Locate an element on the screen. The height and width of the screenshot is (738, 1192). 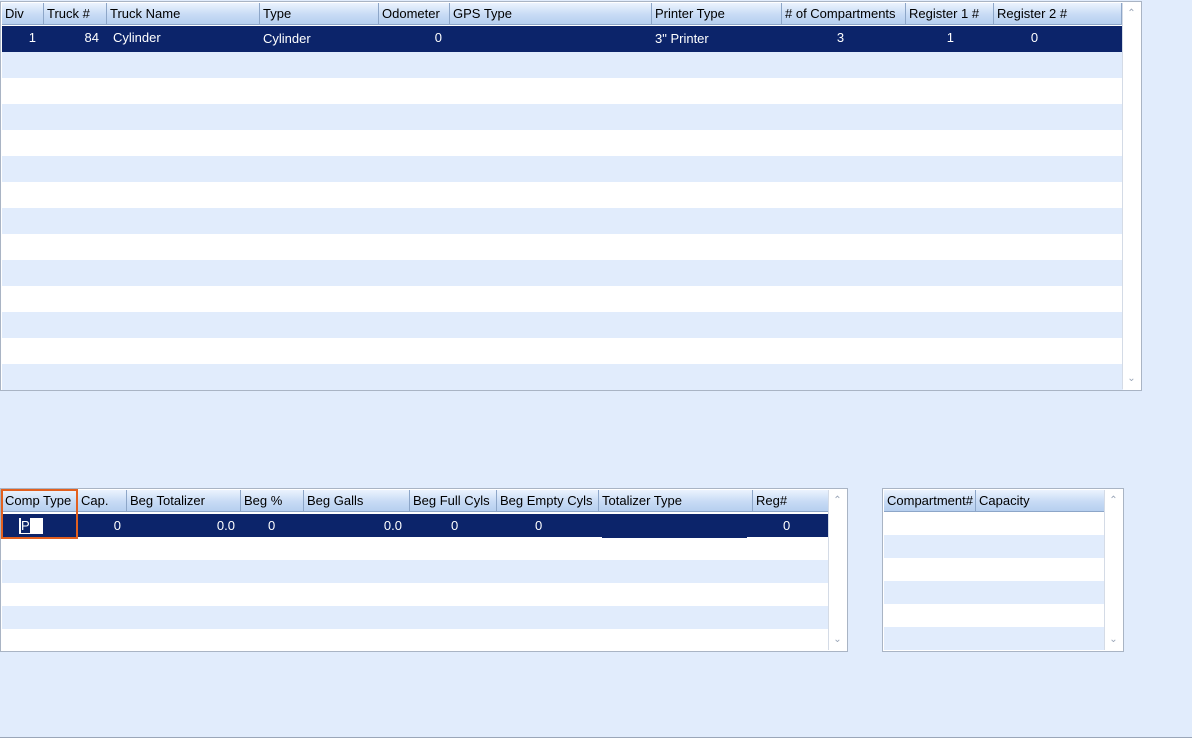
cell-gps-type is located at coordinates (551, 39).